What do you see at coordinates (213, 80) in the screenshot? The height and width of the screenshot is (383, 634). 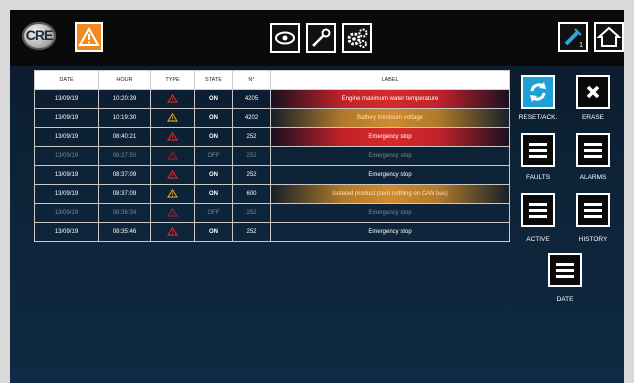 I see `col-state-header: STATE` at bounding box center [213, 80].